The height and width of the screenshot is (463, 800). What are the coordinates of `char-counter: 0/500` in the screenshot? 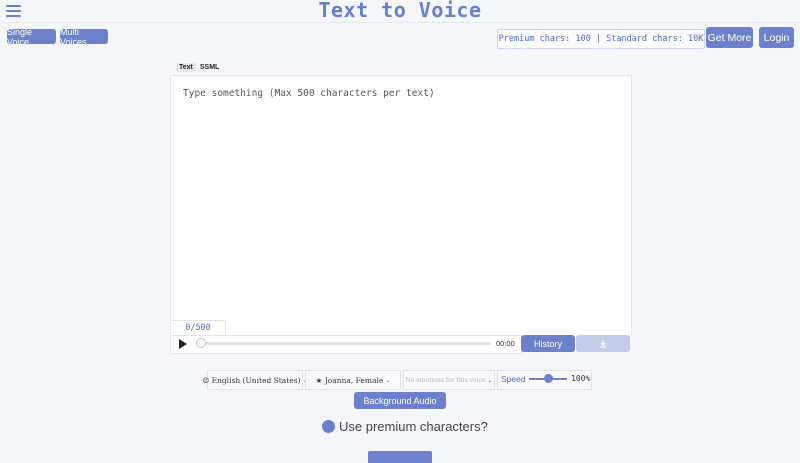 It's located at (198, 327).